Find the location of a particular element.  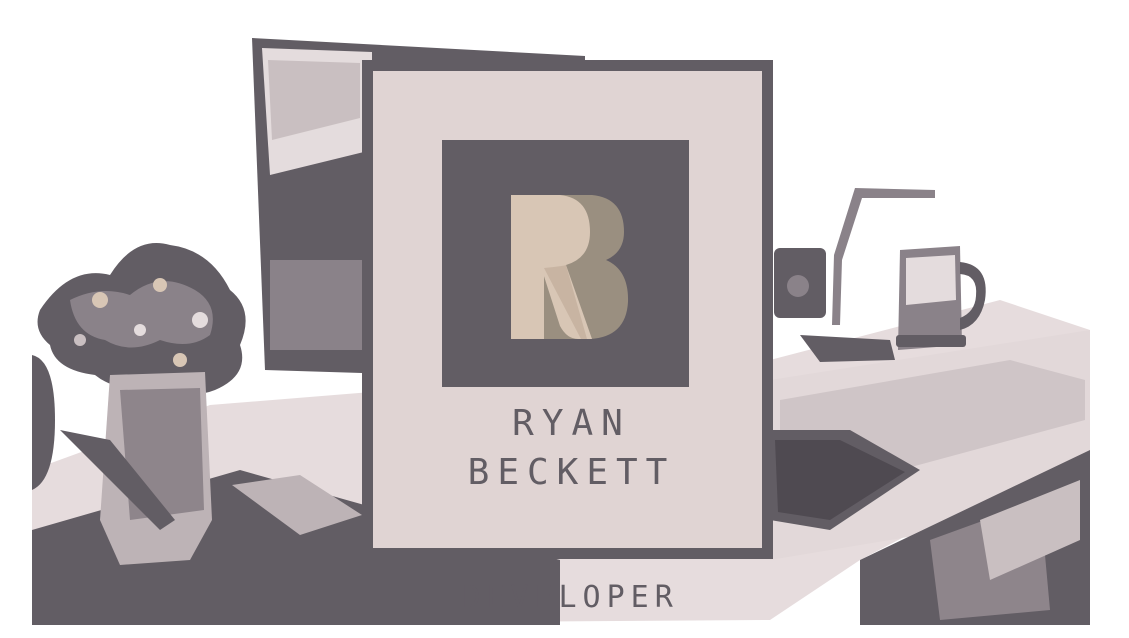

speaker-illustration is located at coordinates (800, 283).